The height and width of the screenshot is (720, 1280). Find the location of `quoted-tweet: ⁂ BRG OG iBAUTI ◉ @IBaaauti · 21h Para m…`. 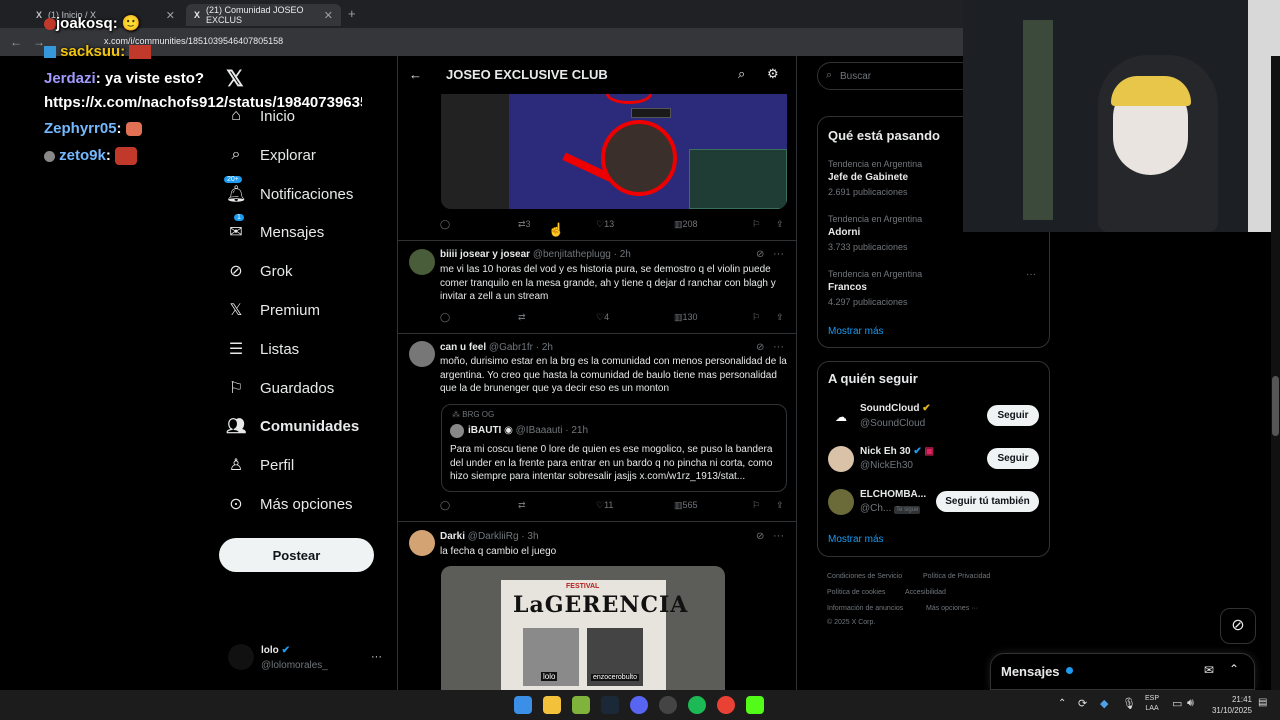

quoted-tweet: ⁂ BRG OG iBAUTI ◉ @IBaaauti · 21h Para m… is located at coordinates (614, 448).